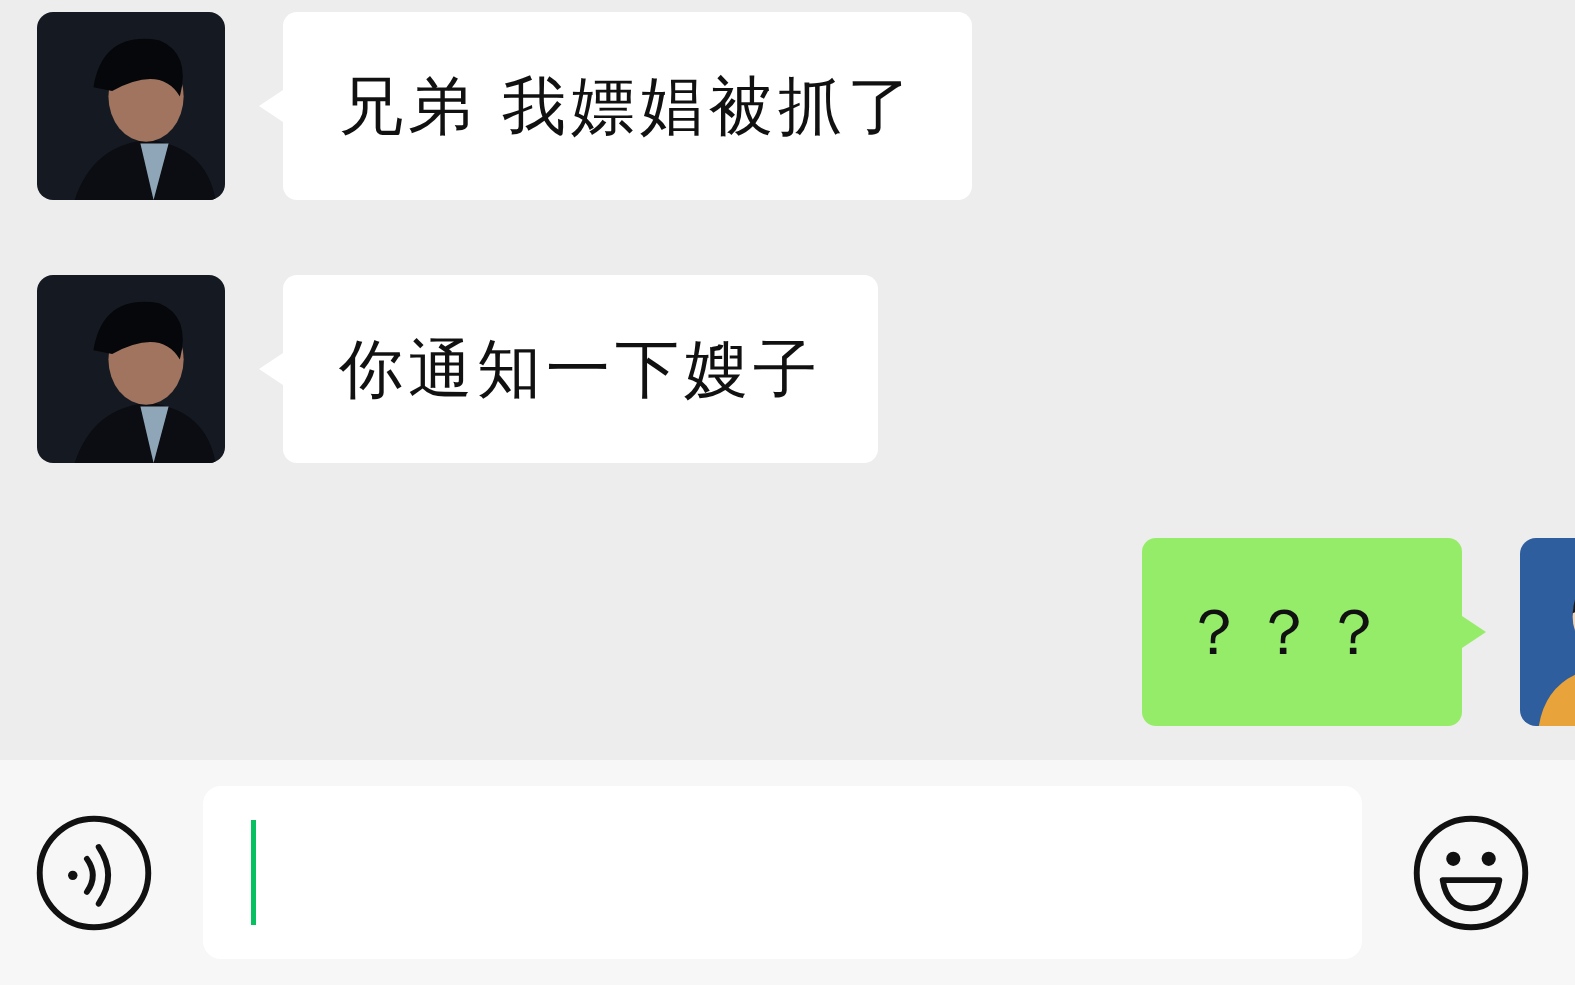  Describe the element at coordinates (1302, 632) in the screenshot. I see `message-bubble: ？？？` at that location.